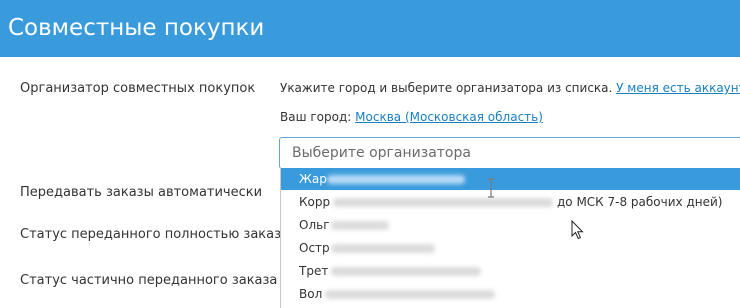 This screenshot has height=308, width=740. I want to click on city-row: Ваш город: Москва (Московская область), so click(411, 117).